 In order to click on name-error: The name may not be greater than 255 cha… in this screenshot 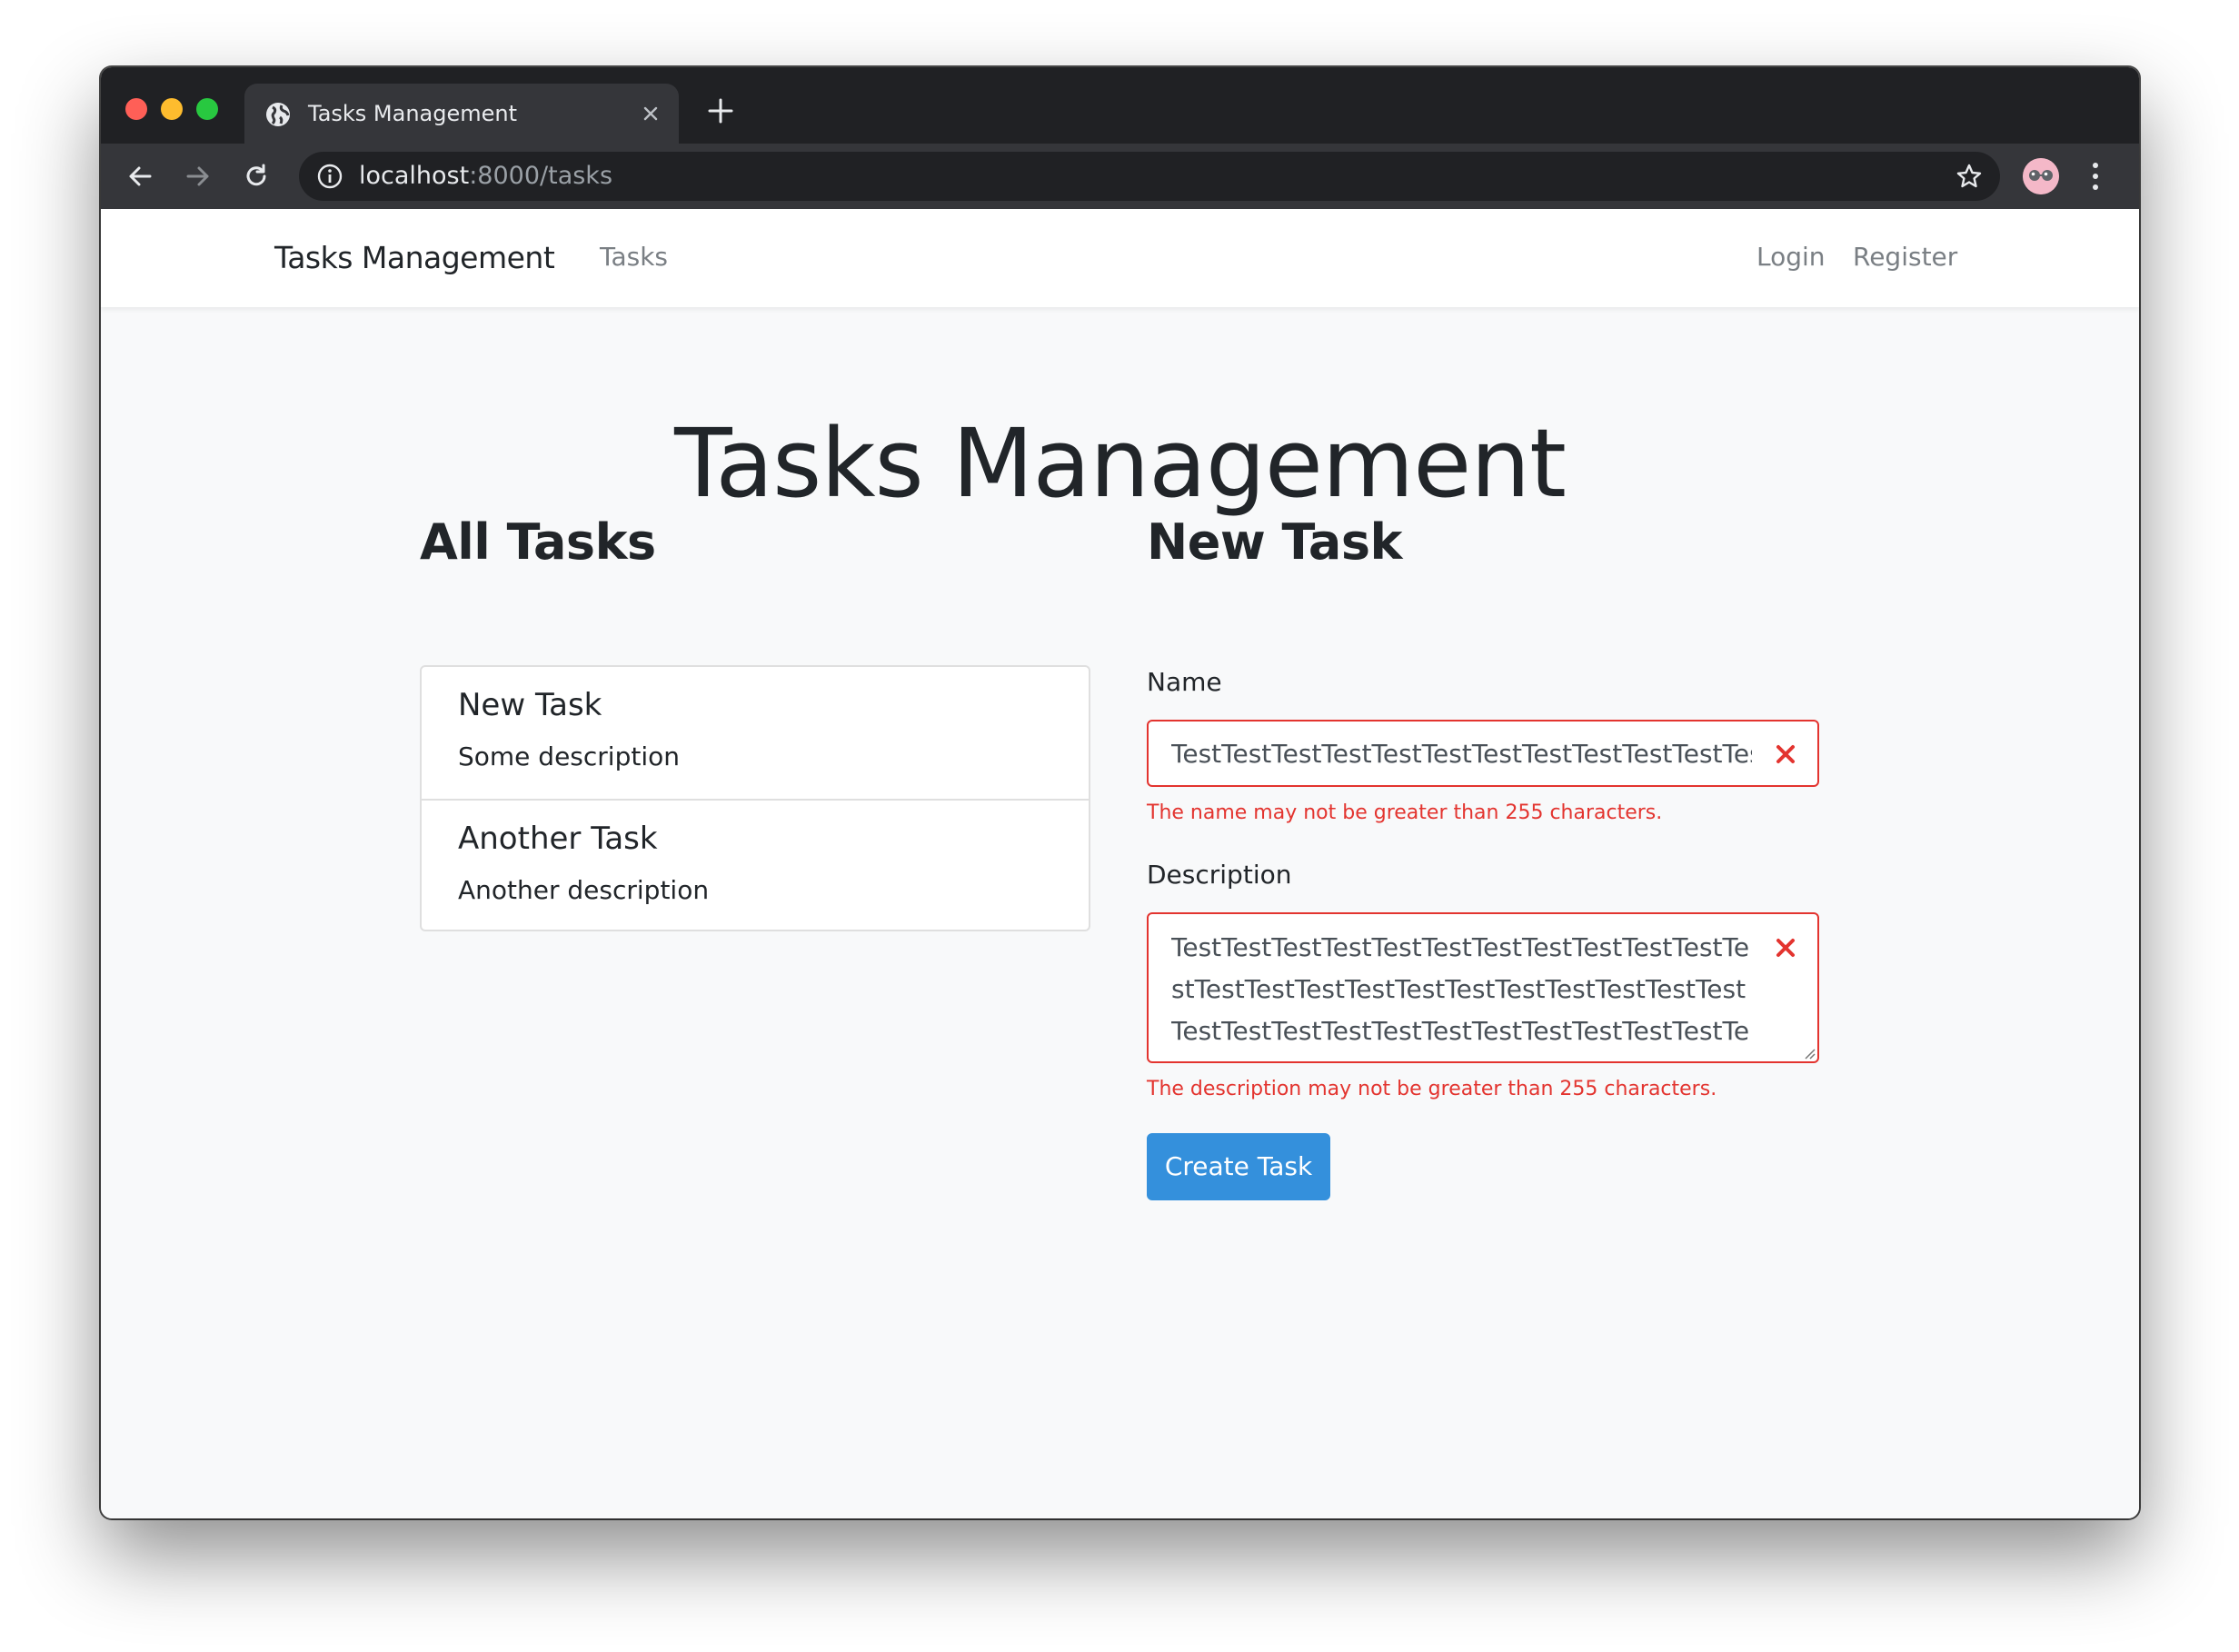, I will do `click(1405, 812)`.